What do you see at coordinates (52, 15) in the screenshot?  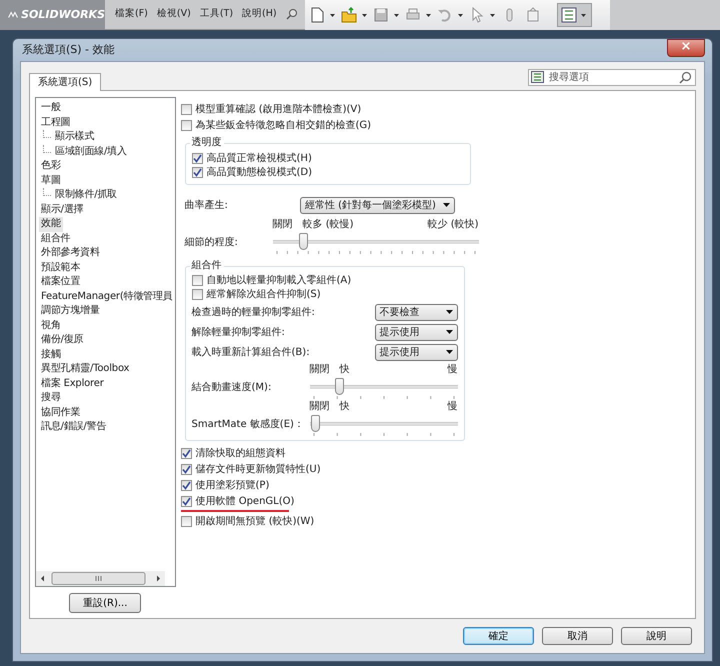 I see `app-logo: SOLIDWORKS` at bounding box center [52, 15].